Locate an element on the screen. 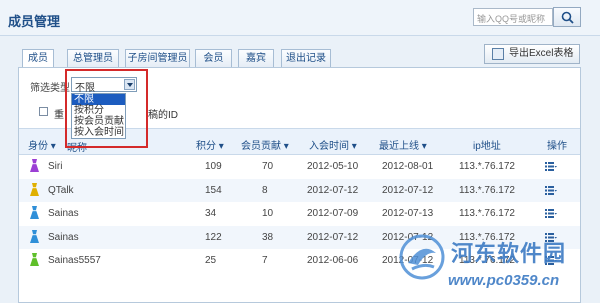  cell-last-online: 2012-07-12 is located at coordinates (408, 190).